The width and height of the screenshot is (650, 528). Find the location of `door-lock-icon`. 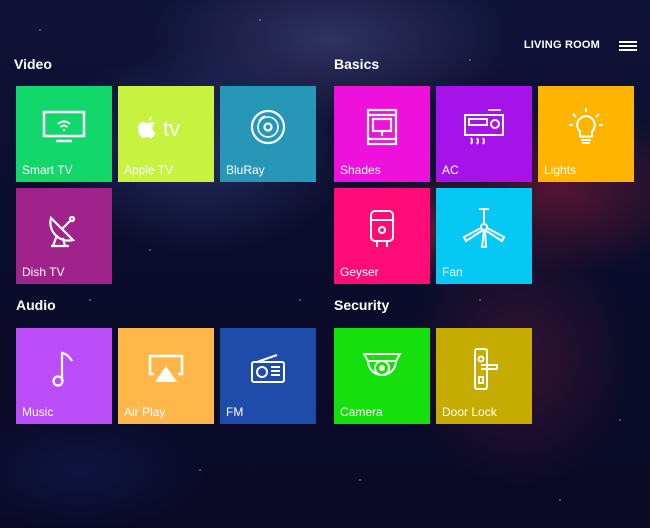

door-lock-icon is located at coordinates (484, 369).